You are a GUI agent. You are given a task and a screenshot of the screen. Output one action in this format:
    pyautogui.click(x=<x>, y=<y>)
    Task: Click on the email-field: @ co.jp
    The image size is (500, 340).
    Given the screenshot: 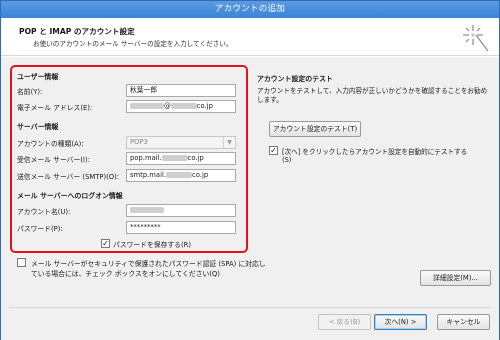 What is the action you would take?
    pyautogui.click(x=181, y=106)
    